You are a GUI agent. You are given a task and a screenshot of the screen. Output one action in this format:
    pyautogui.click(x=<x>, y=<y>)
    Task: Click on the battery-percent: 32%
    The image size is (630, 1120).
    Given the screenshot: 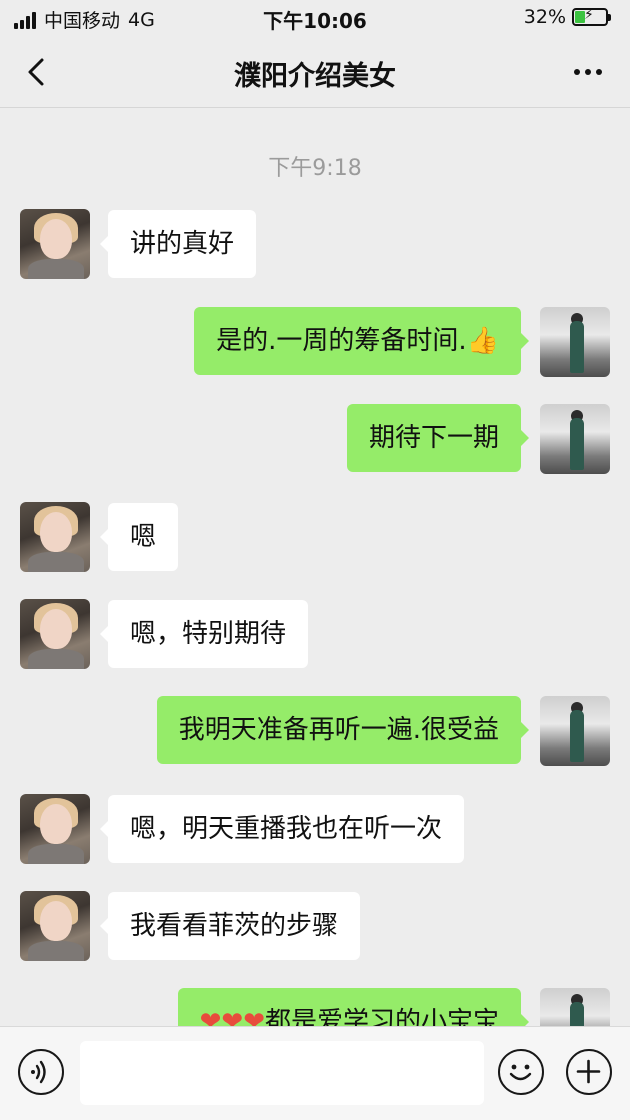 What is the action you would take?
    pyautogui.click(x=544, y=17)
    